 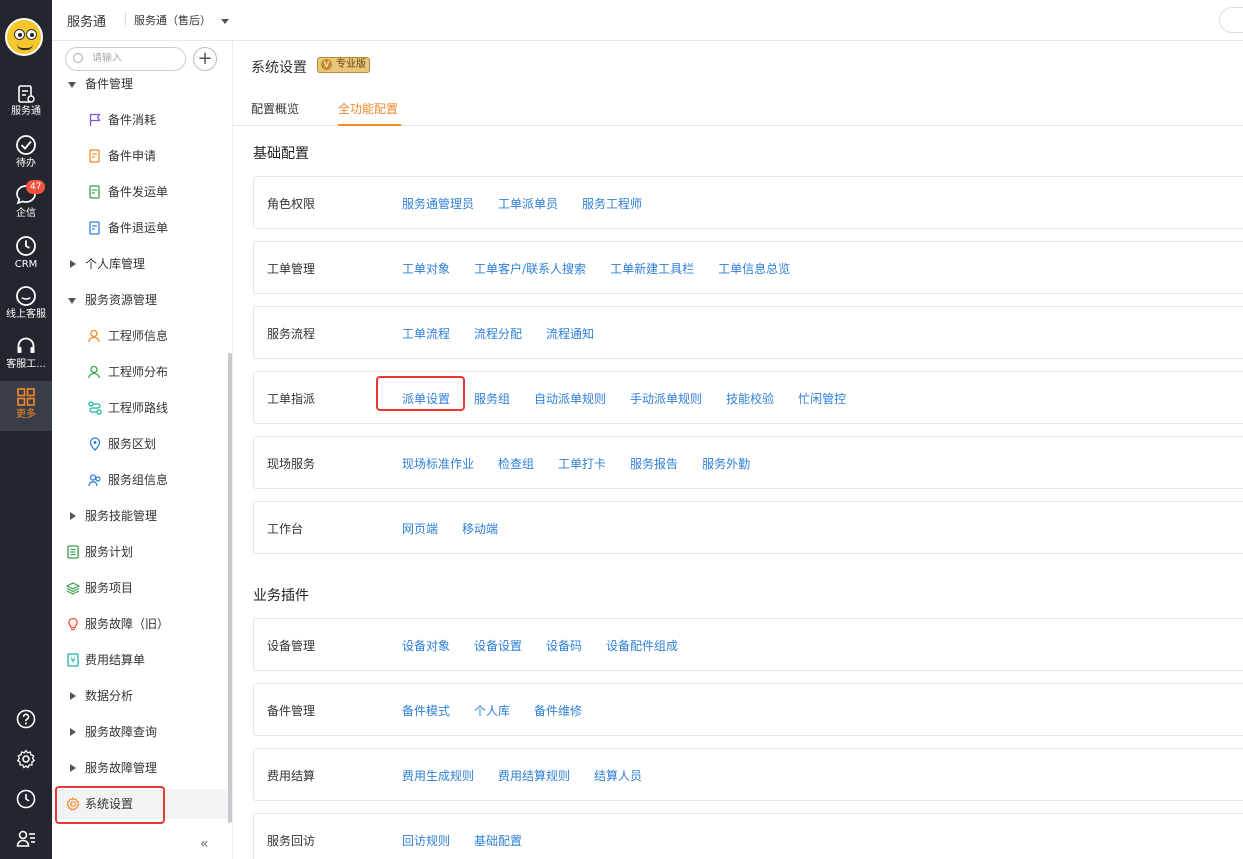 I want to click on config-link: 忙闲管控, so click(x=822, y=399).